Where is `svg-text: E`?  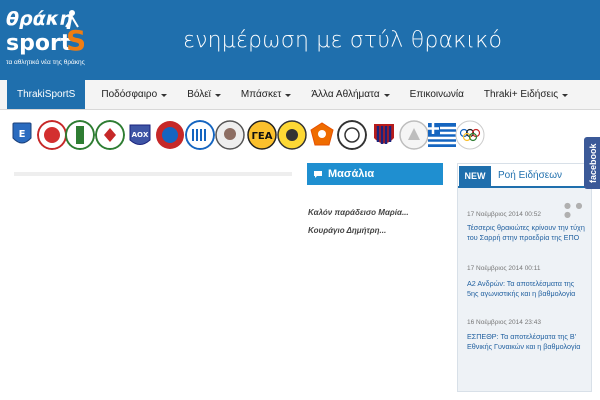
svg-text: E is located at coordinates (22, 134).